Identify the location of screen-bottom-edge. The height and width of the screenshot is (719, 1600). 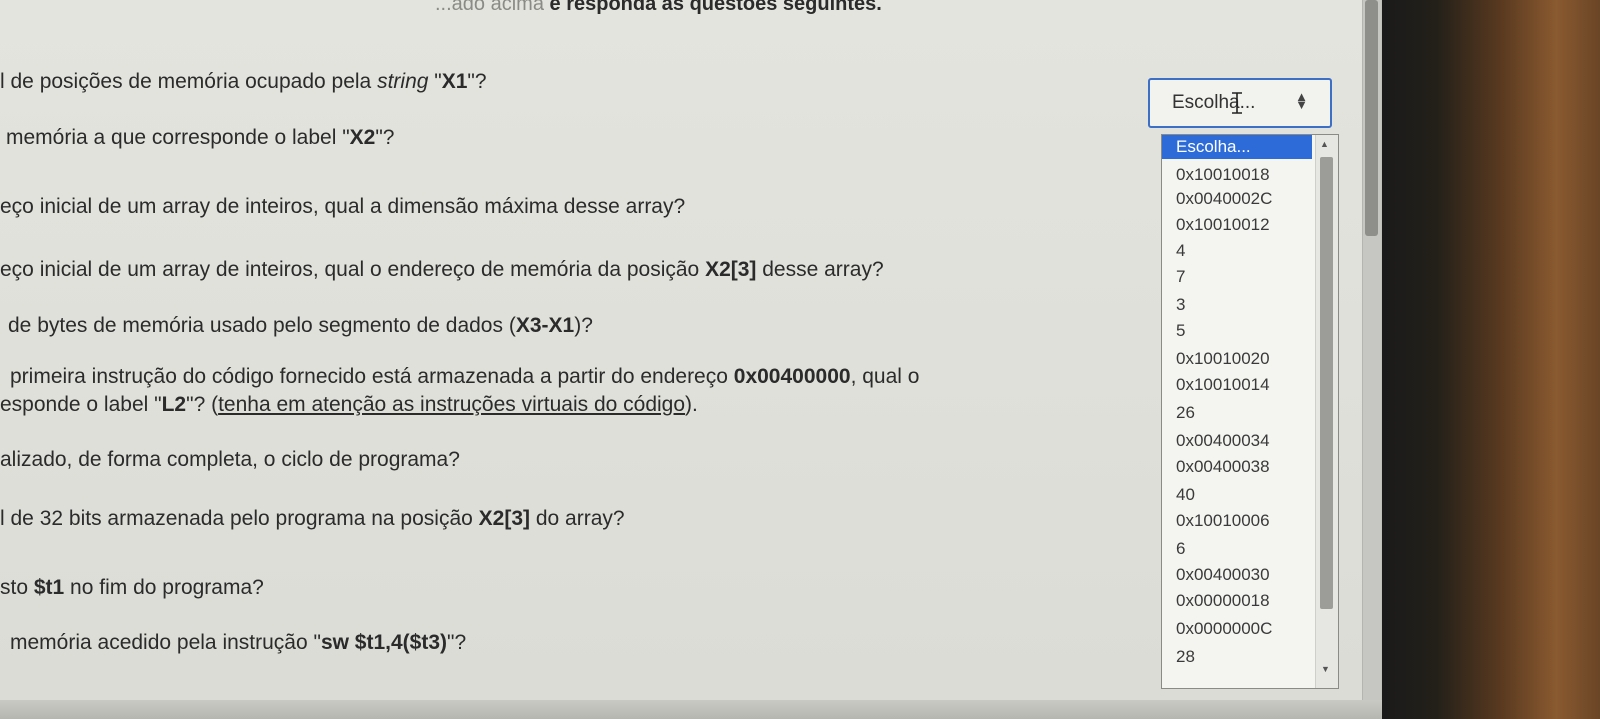
(691, 709).